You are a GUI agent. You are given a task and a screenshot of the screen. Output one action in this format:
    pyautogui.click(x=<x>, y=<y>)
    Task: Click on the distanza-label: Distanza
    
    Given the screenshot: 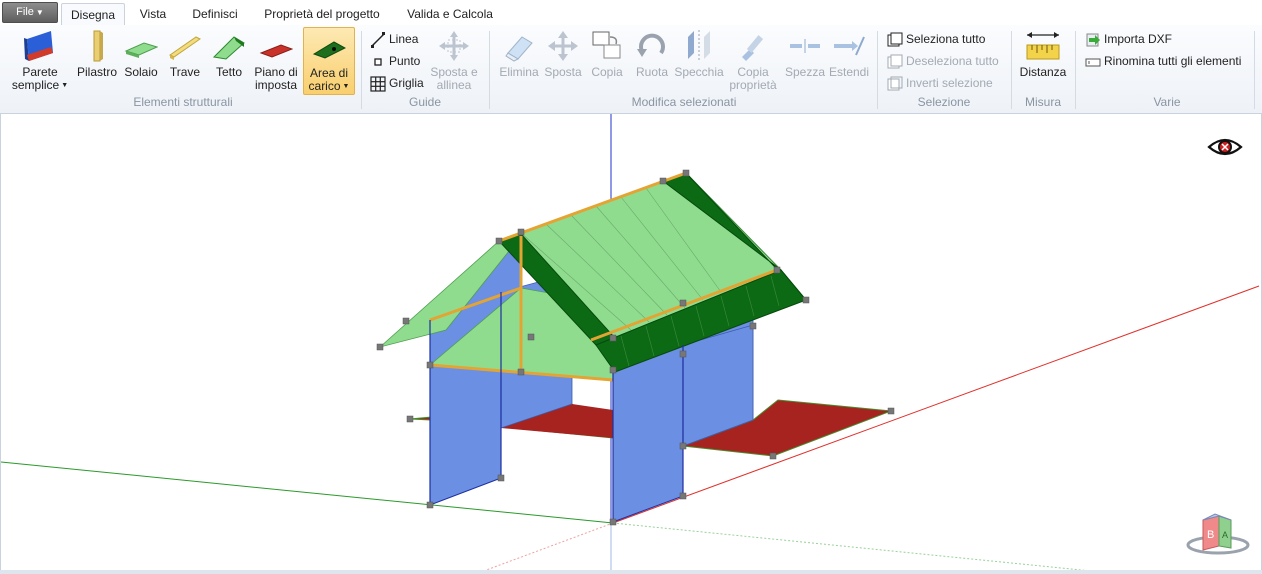 What is the action you would take?
    pyautogui.click(x=1043, y=72)
    